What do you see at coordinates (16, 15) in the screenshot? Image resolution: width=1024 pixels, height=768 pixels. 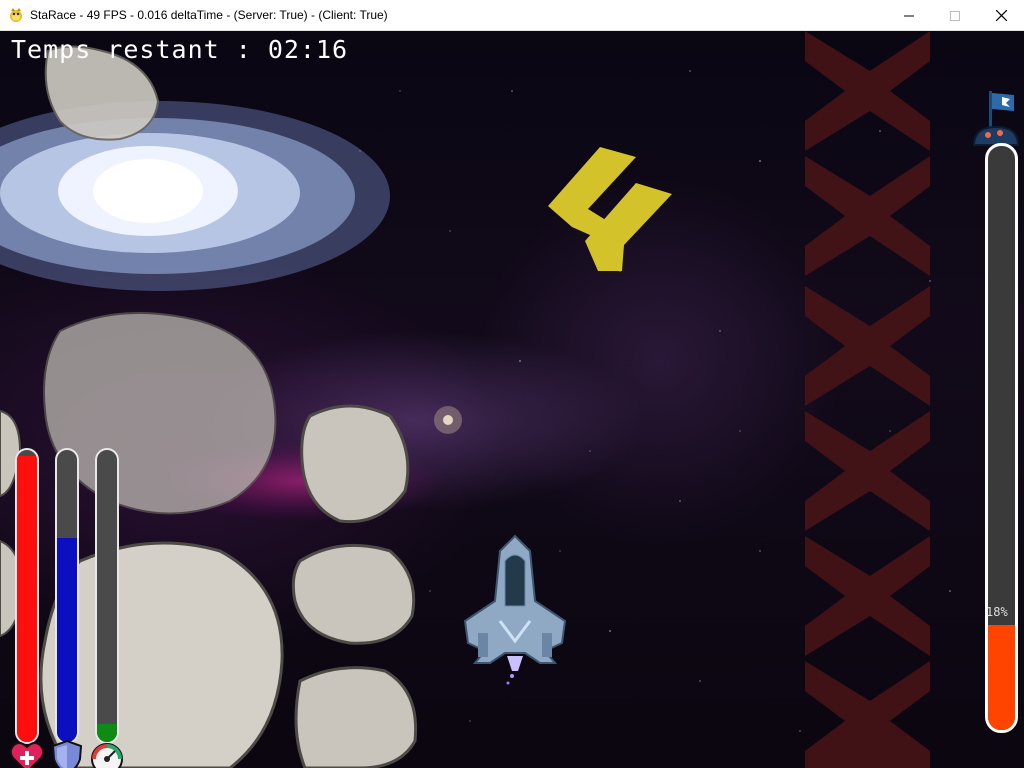 I see `pygame-snake-icon` at bounding box center [16, 15].